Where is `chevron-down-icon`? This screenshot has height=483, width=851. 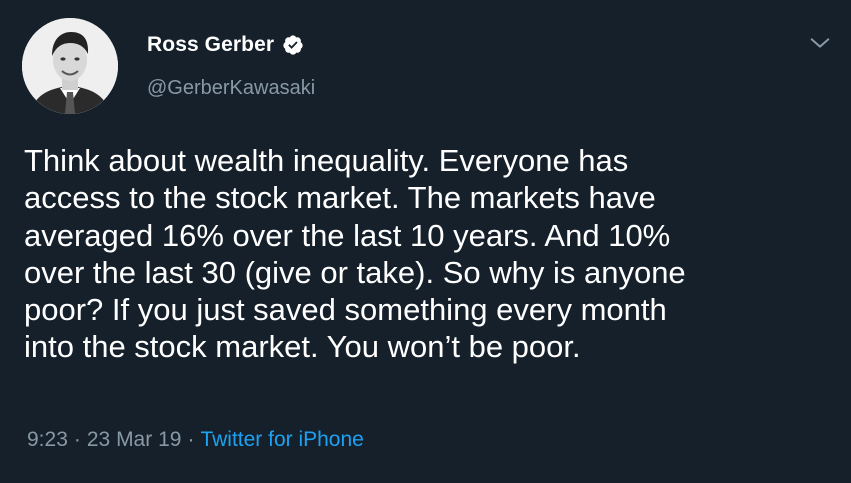
chevron-down-icon is located at coordinates (820, 43).